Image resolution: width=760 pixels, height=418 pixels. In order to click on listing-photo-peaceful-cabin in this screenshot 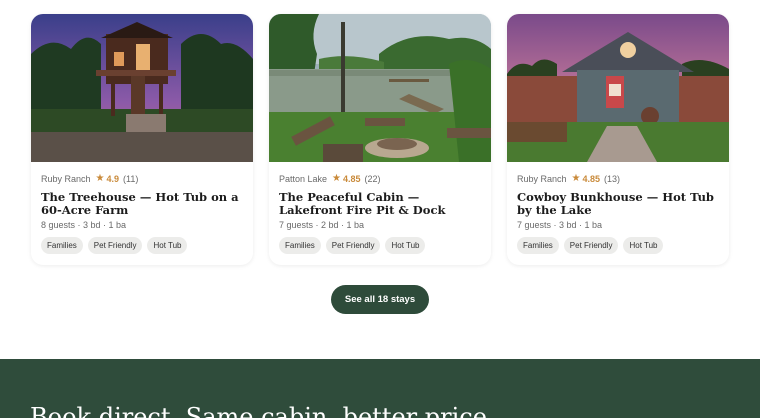, I will do `click(380, 88)`.